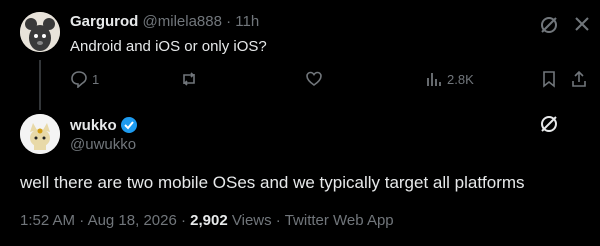 Image resolution: width=600 pixels, height=246 pixels. I want to click on reply-header: Gargurod @milela888 · 11h, so click(164, 21).